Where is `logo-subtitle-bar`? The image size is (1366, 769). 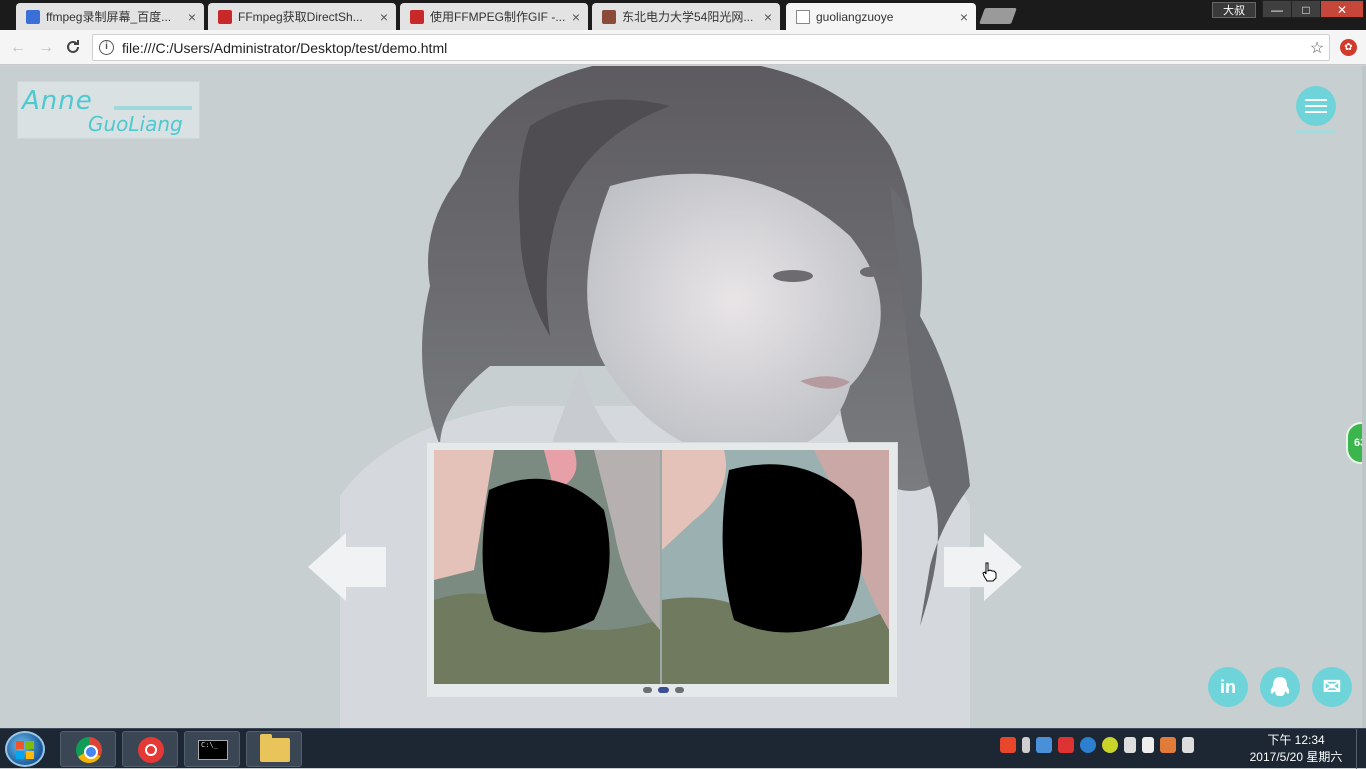 logo-subtitle-bar is located at coordinates (153, 108).